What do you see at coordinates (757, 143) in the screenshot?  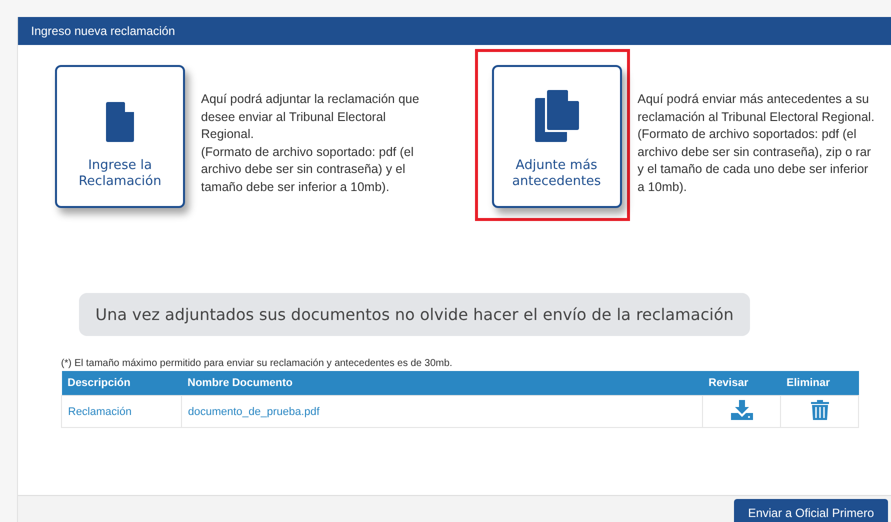 I see `option-description: Aquí podrá enviar más antecedentes a su reclamación al Tribunal Electoral Regional. (Formato de archivo soportados: pdf (el archivo debe ser sin contraseña), zip o rar y el tamaño de cada uno debe ser inferior a 10mb).` at bounding box center [757, 143].